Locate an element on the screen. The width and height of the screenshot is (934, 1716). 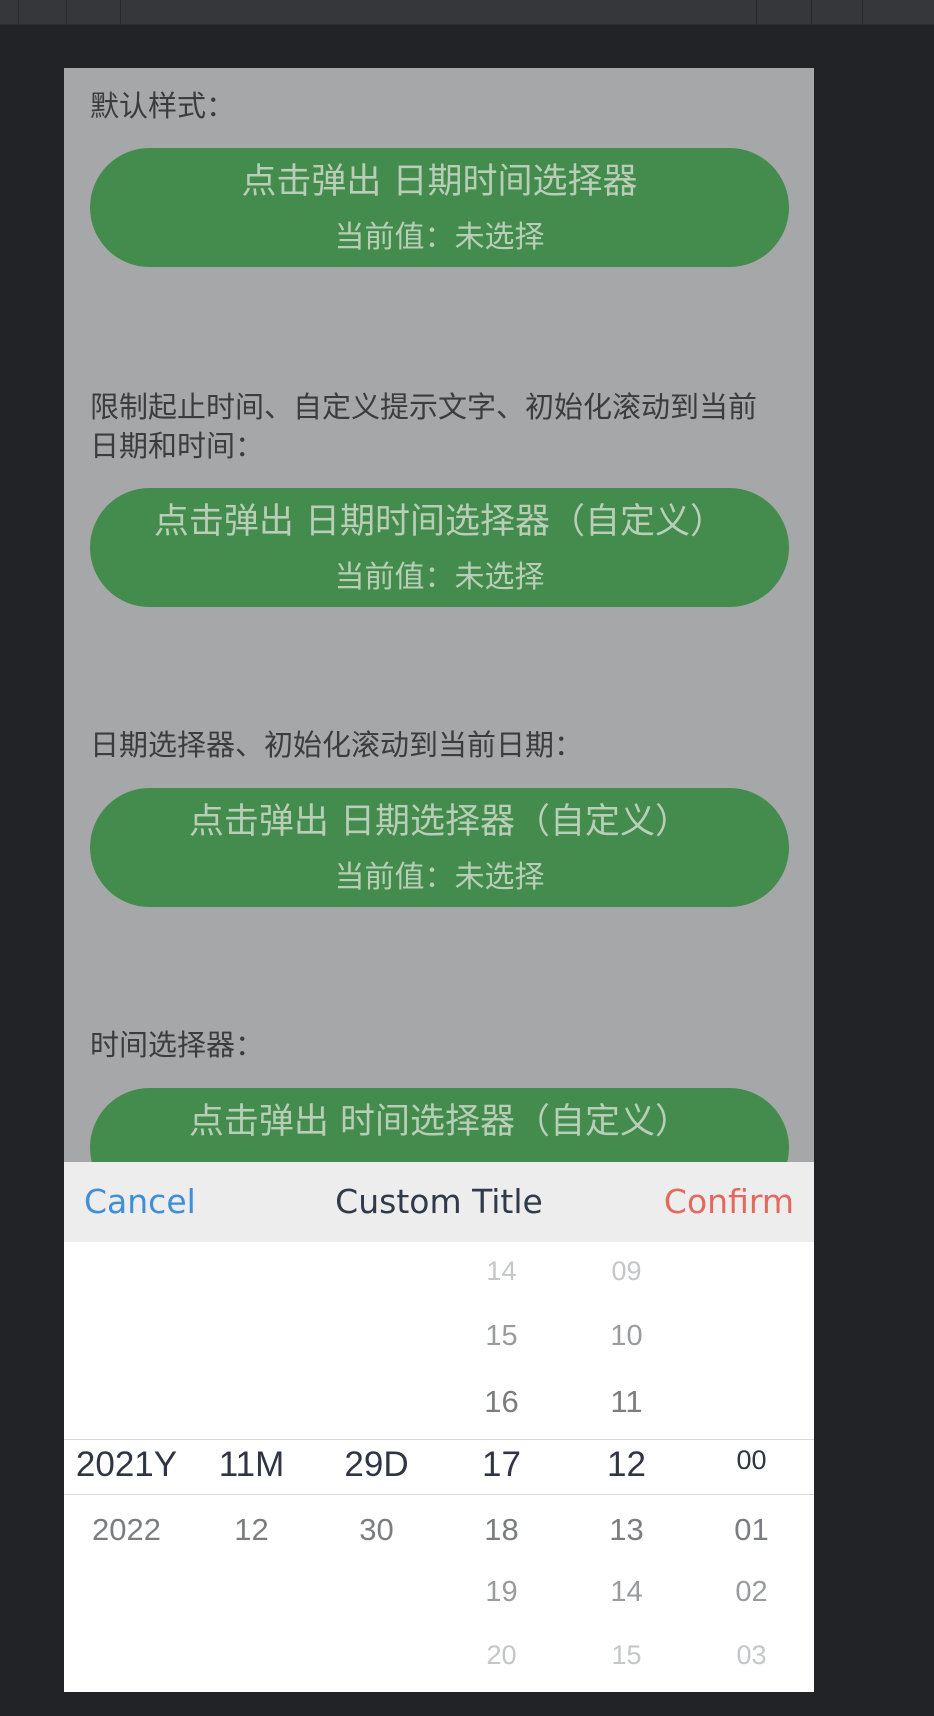
wheel-hour-selected: 17 is located at coordinates (501, 1464).